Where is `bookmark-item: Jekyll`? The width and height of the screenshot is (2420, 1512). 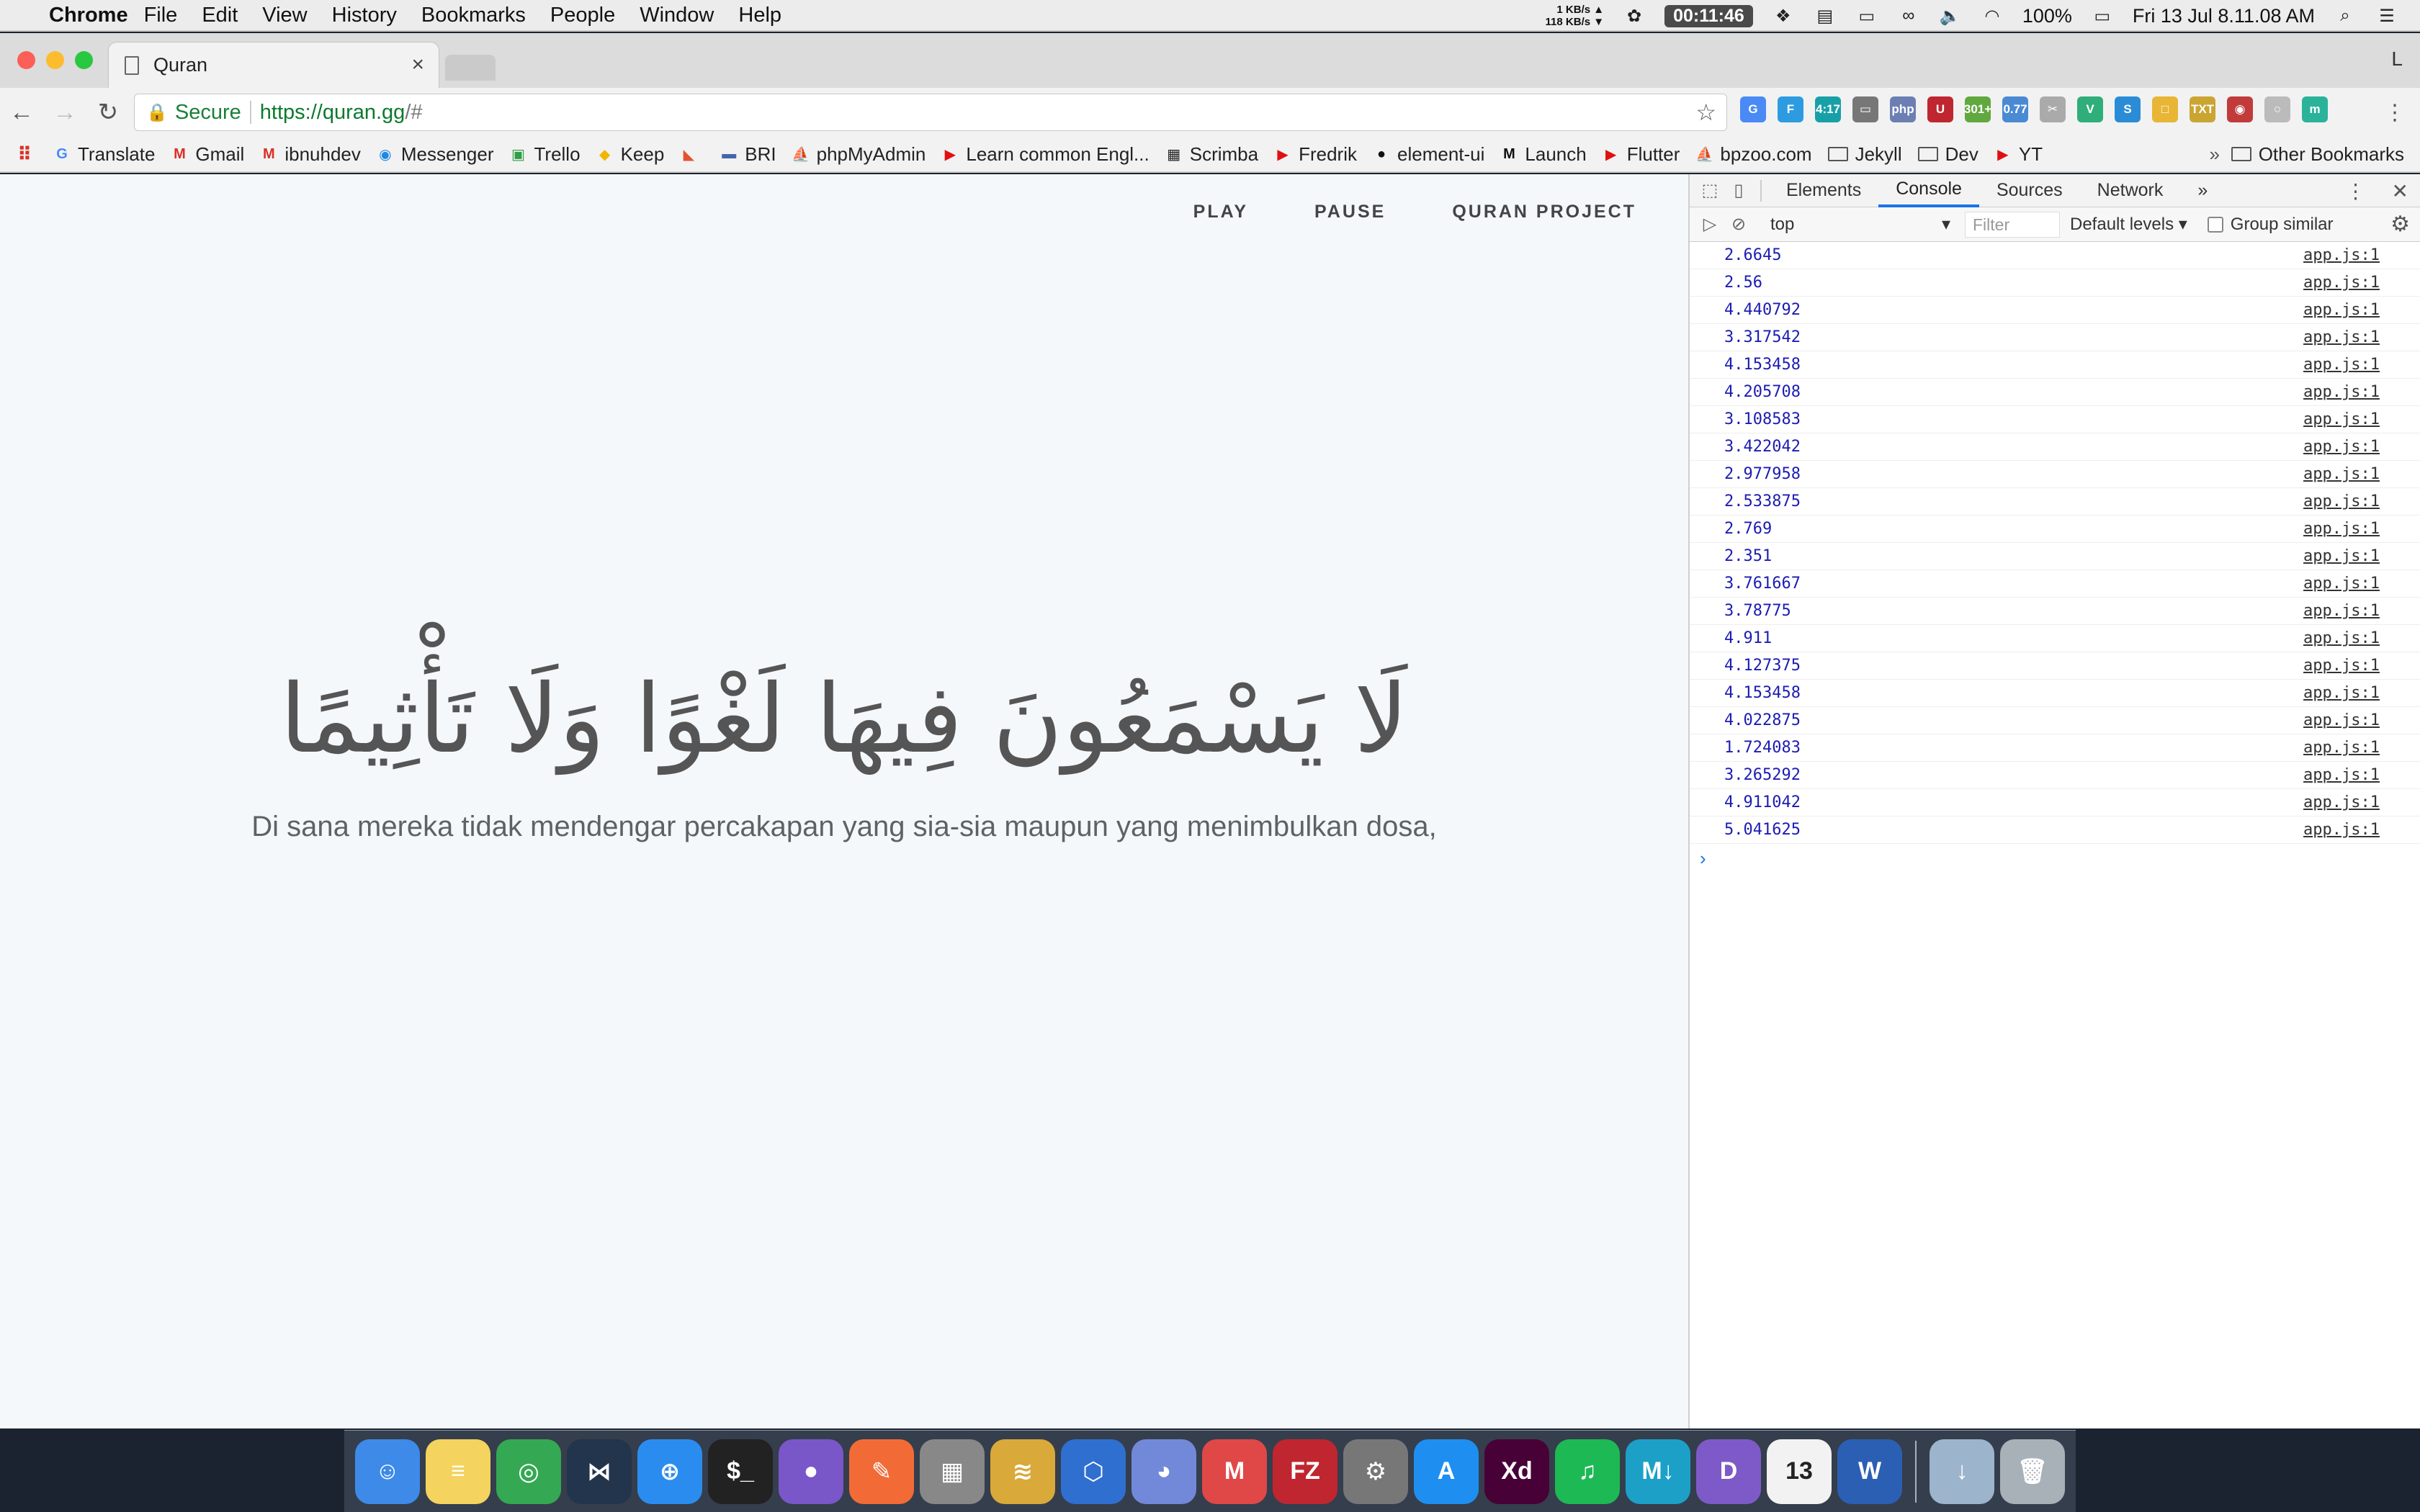 bookmark-item: Jekyll is located at coordinates (1865, 154).